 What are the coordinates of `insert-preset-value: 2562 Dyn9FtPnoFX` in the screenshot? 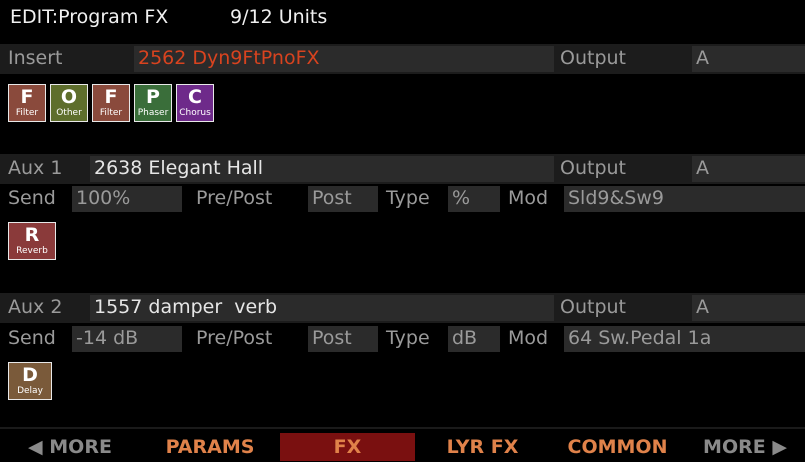 It's located at (229, 58).